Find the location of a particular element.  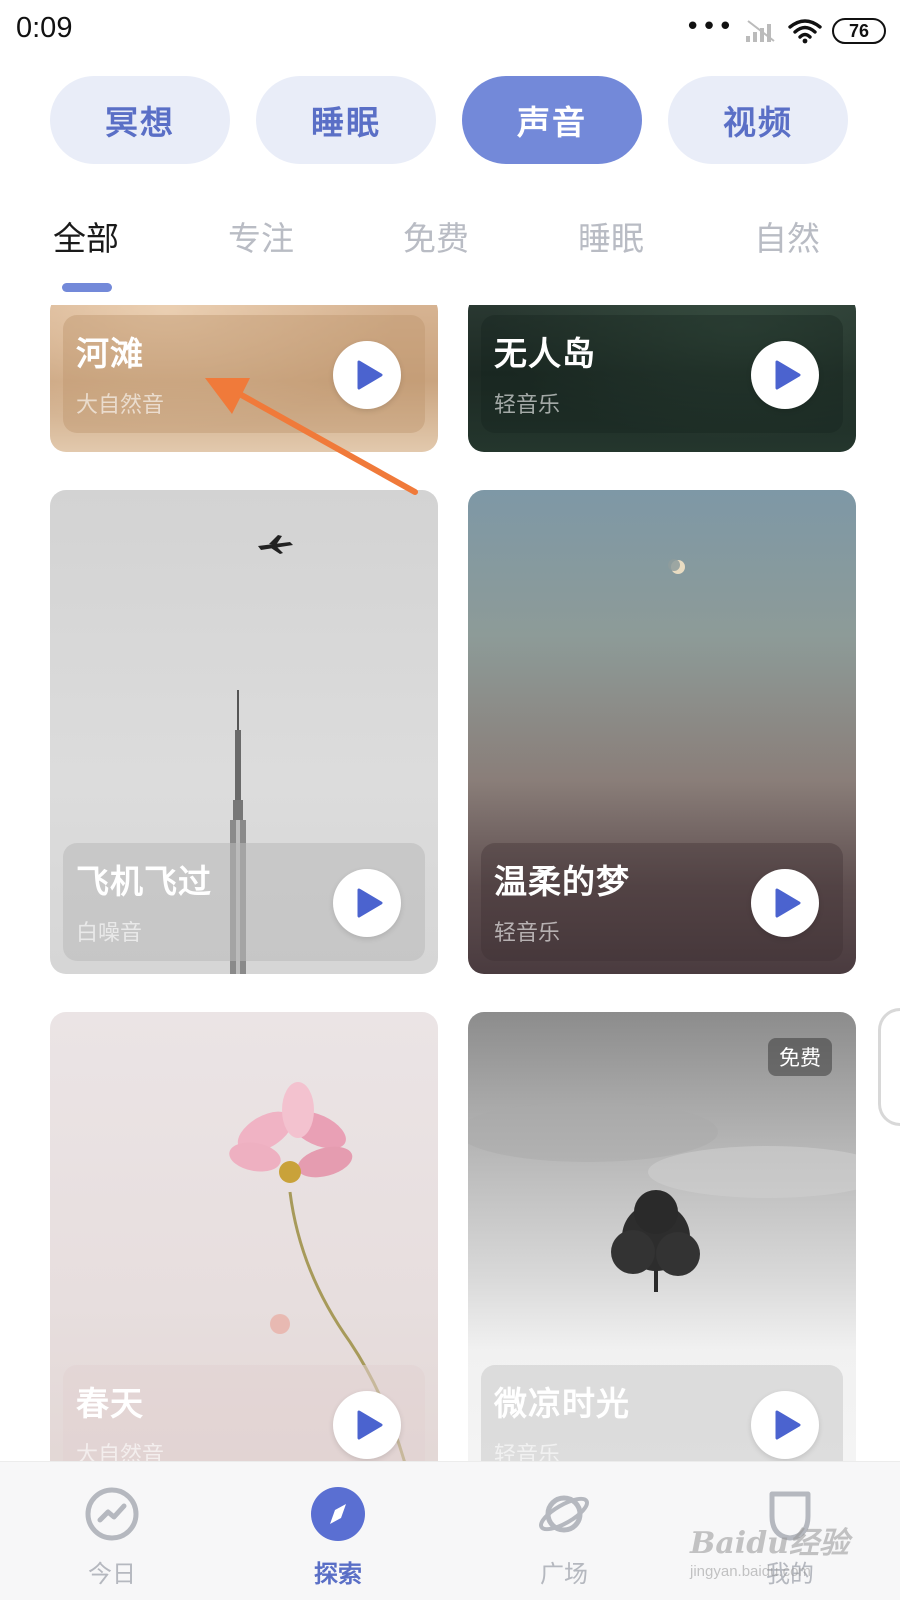

trend-icon is located at coordinates (112, 1514).